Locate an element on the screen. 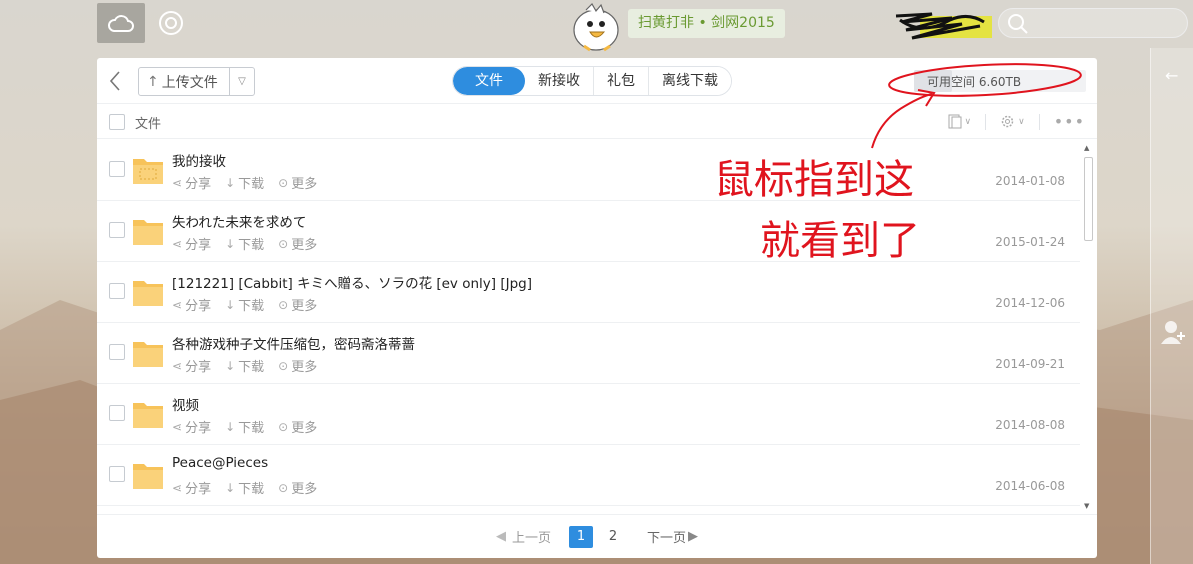 This screenshot has height=564, width=1193. discover-nav-button is located at coordinates (171, 23).